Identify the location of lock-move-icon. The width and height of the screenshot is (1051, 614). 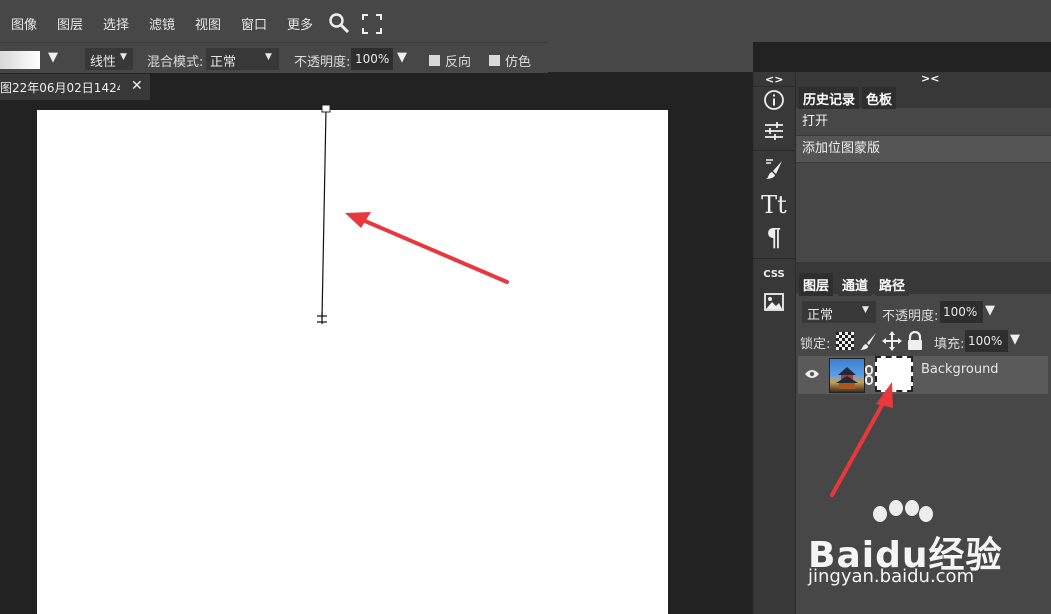
(892, 343).